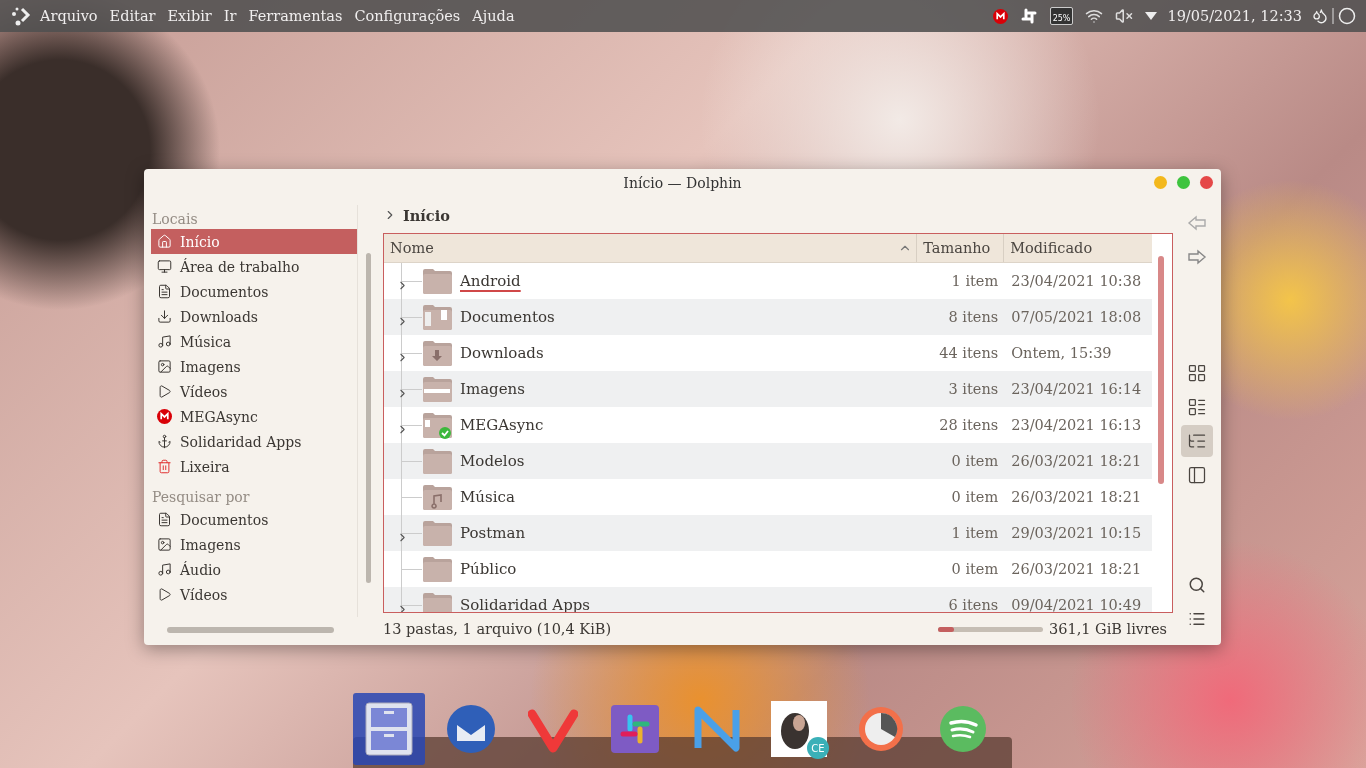 This screenshot has width=1366, height=768. I want to click on sidebar-item: Áudio, so click(254, 569).